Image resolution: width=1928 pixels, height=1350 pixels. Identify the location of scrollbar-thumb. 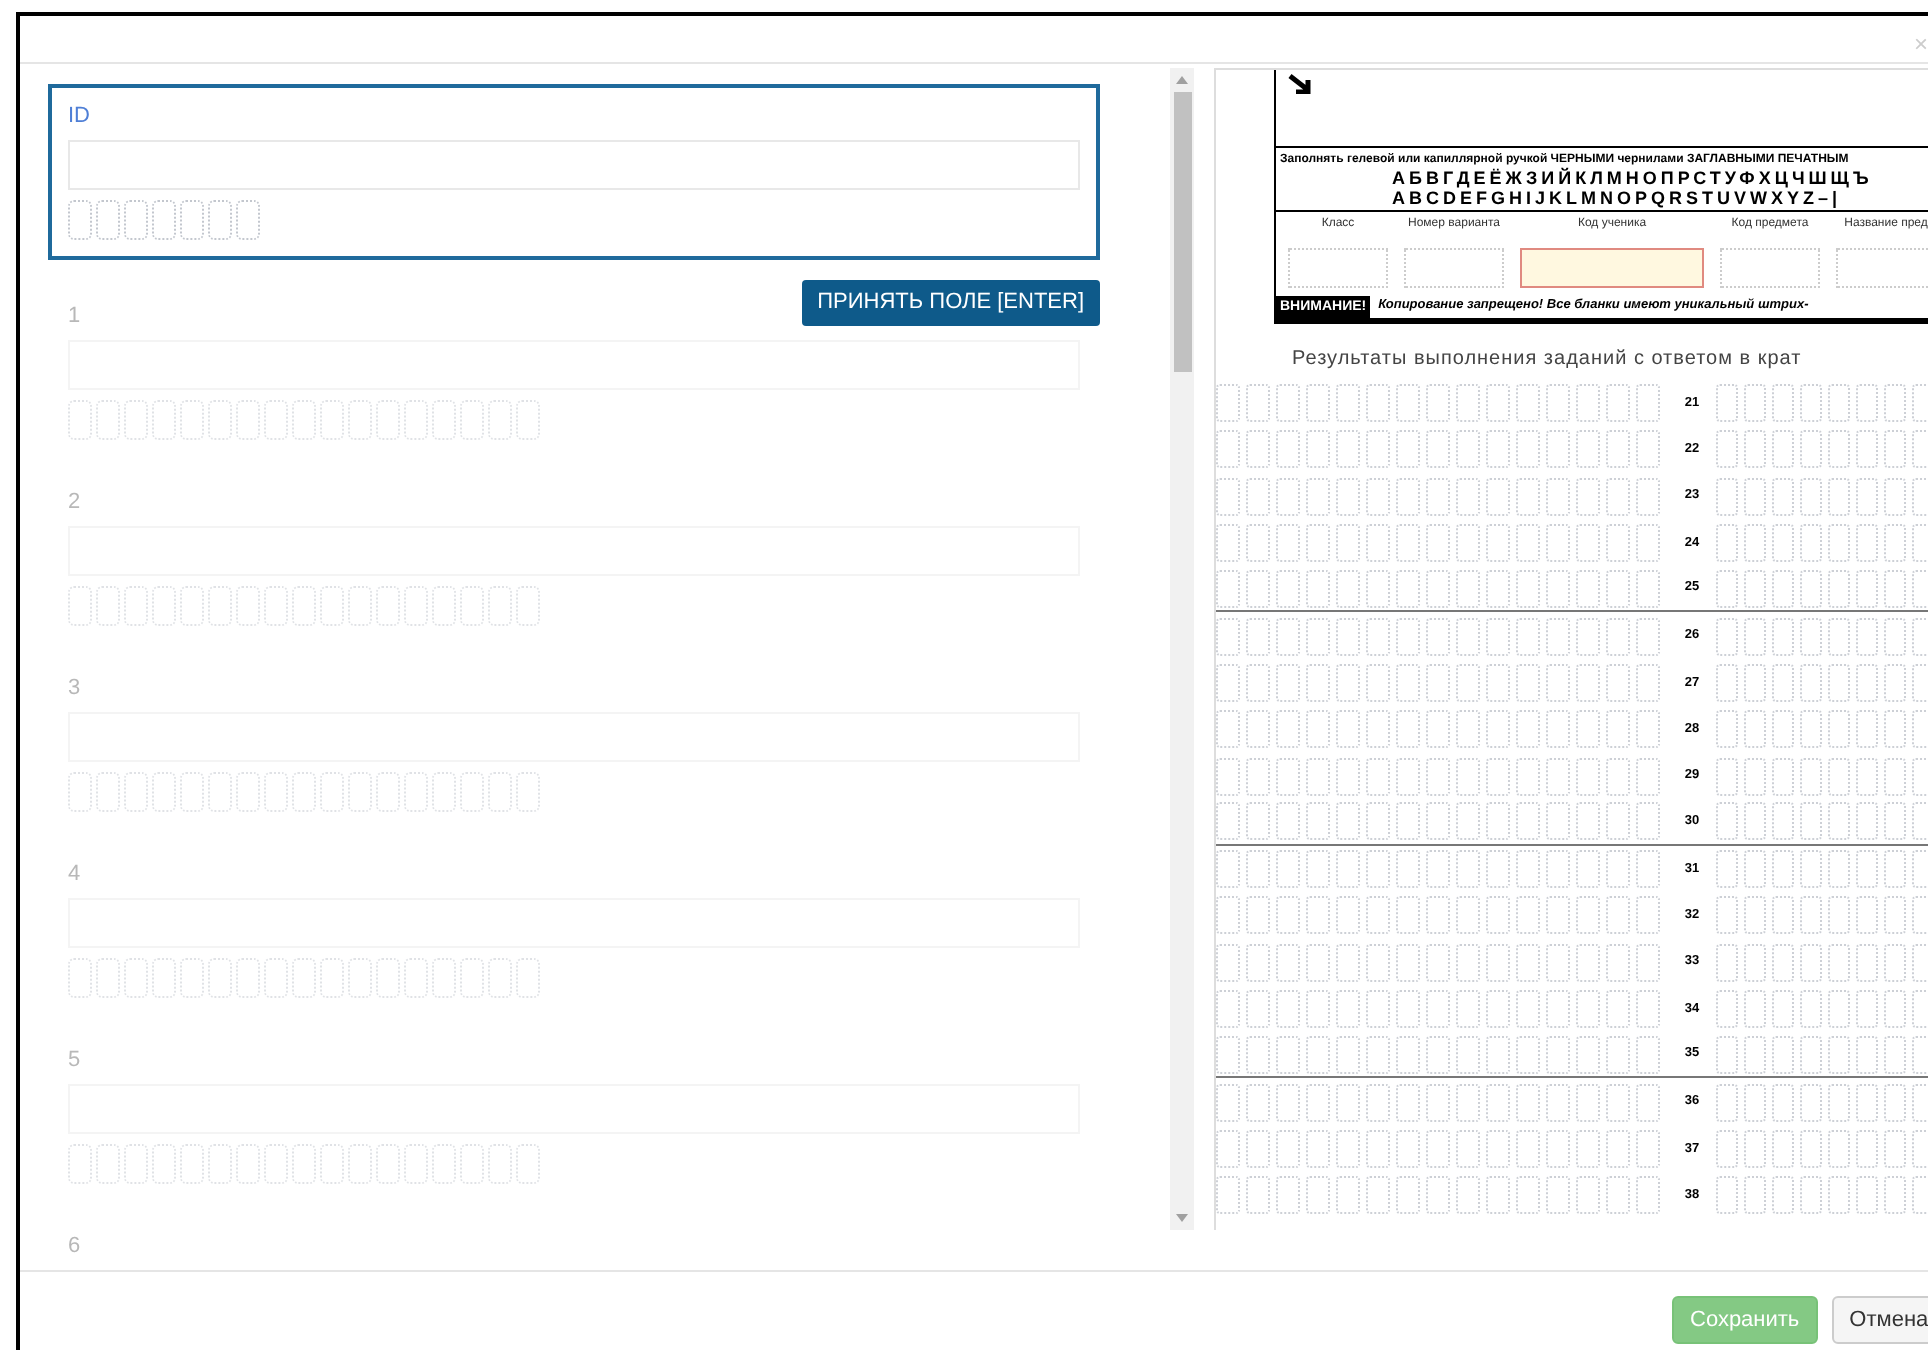
(1182, 232).